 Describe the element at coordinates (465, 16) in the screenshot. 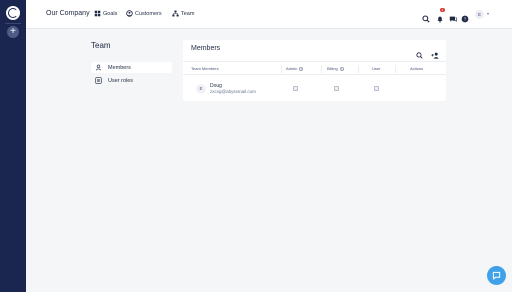

I see `help-icon: ?` at that location.